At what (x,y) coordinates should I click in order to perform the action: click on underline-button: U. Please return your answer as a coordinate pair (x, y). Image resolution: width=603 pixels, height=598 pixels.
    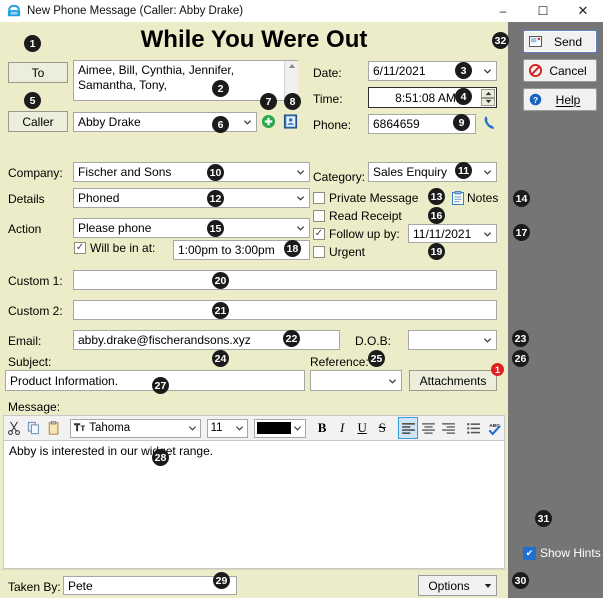
    Looking at the image, I should click on (362, 428).